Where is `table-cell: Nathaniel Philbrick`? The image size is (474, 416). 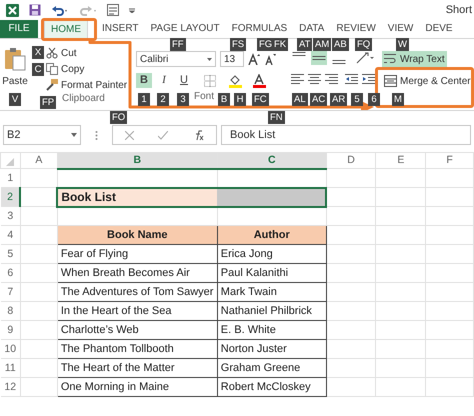 table-cell: Nathaniel Philbrick is located at coordinates (271, 311).